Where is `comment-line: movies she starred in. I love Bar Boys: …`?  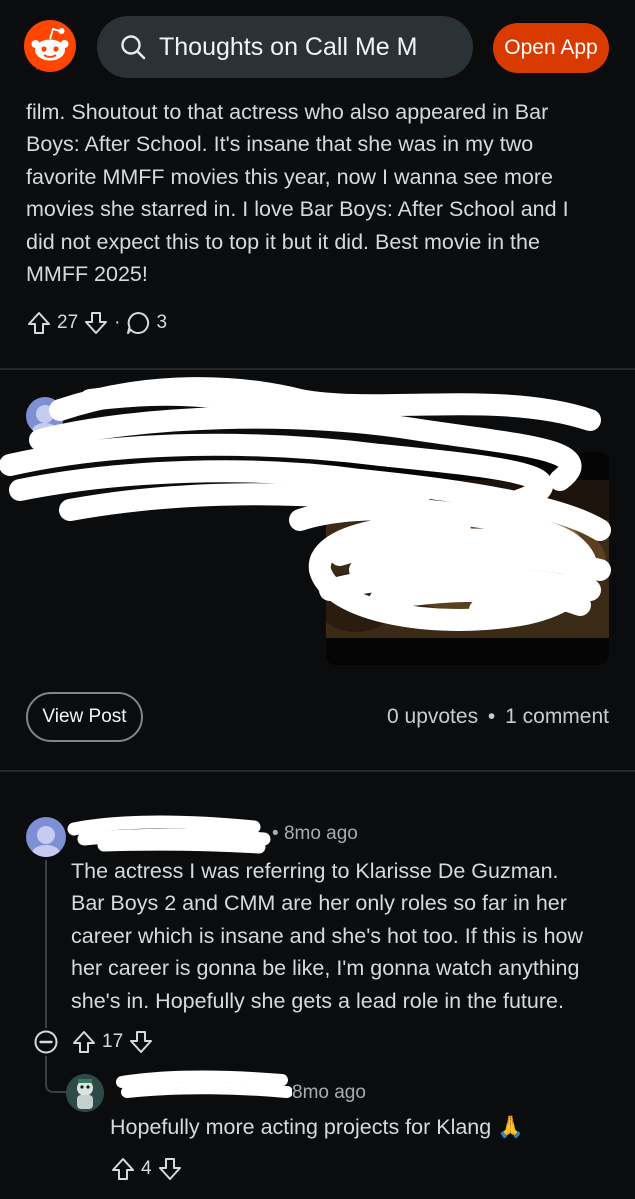
comment-line: movies she starred in. I love Bar Boys: … is located at coordinates (297, 209).